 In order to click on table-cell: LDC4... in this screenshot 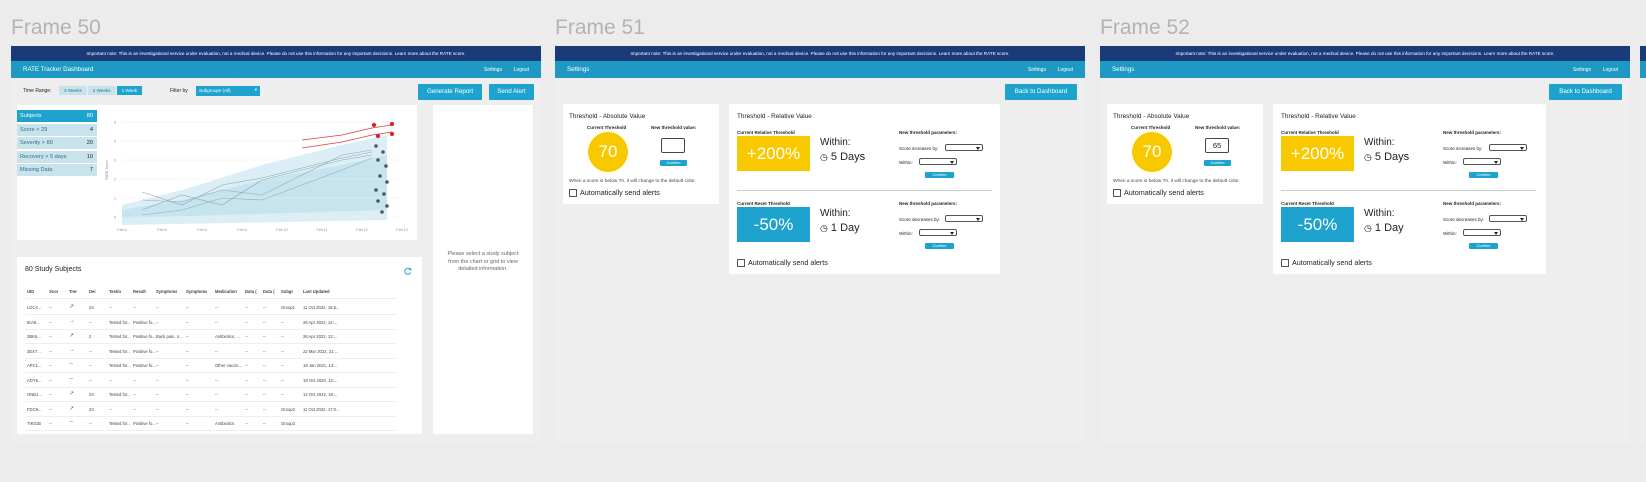, I will do `click(34, 307)`.